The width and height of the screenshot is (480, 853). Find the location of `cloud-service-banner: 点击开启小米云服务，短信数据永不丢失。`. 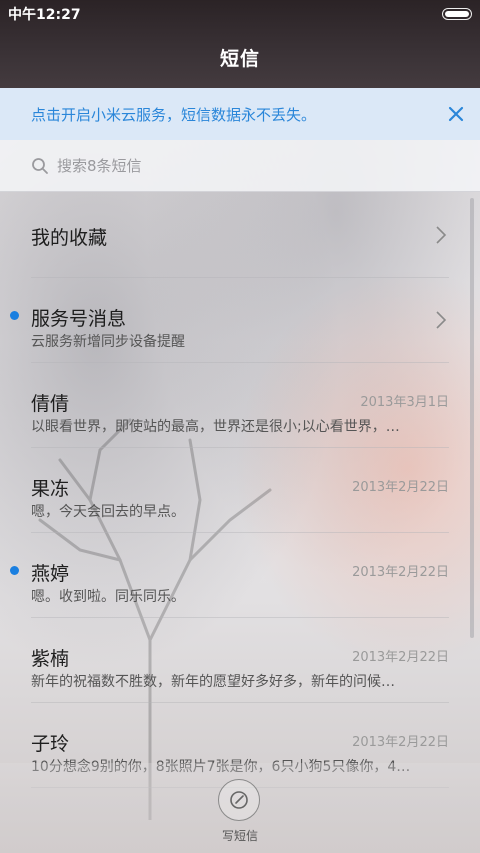

cloud-service-banner: 点击开启小米云服务，短信数据永不丢失。 is located at coordinates (240, 114).